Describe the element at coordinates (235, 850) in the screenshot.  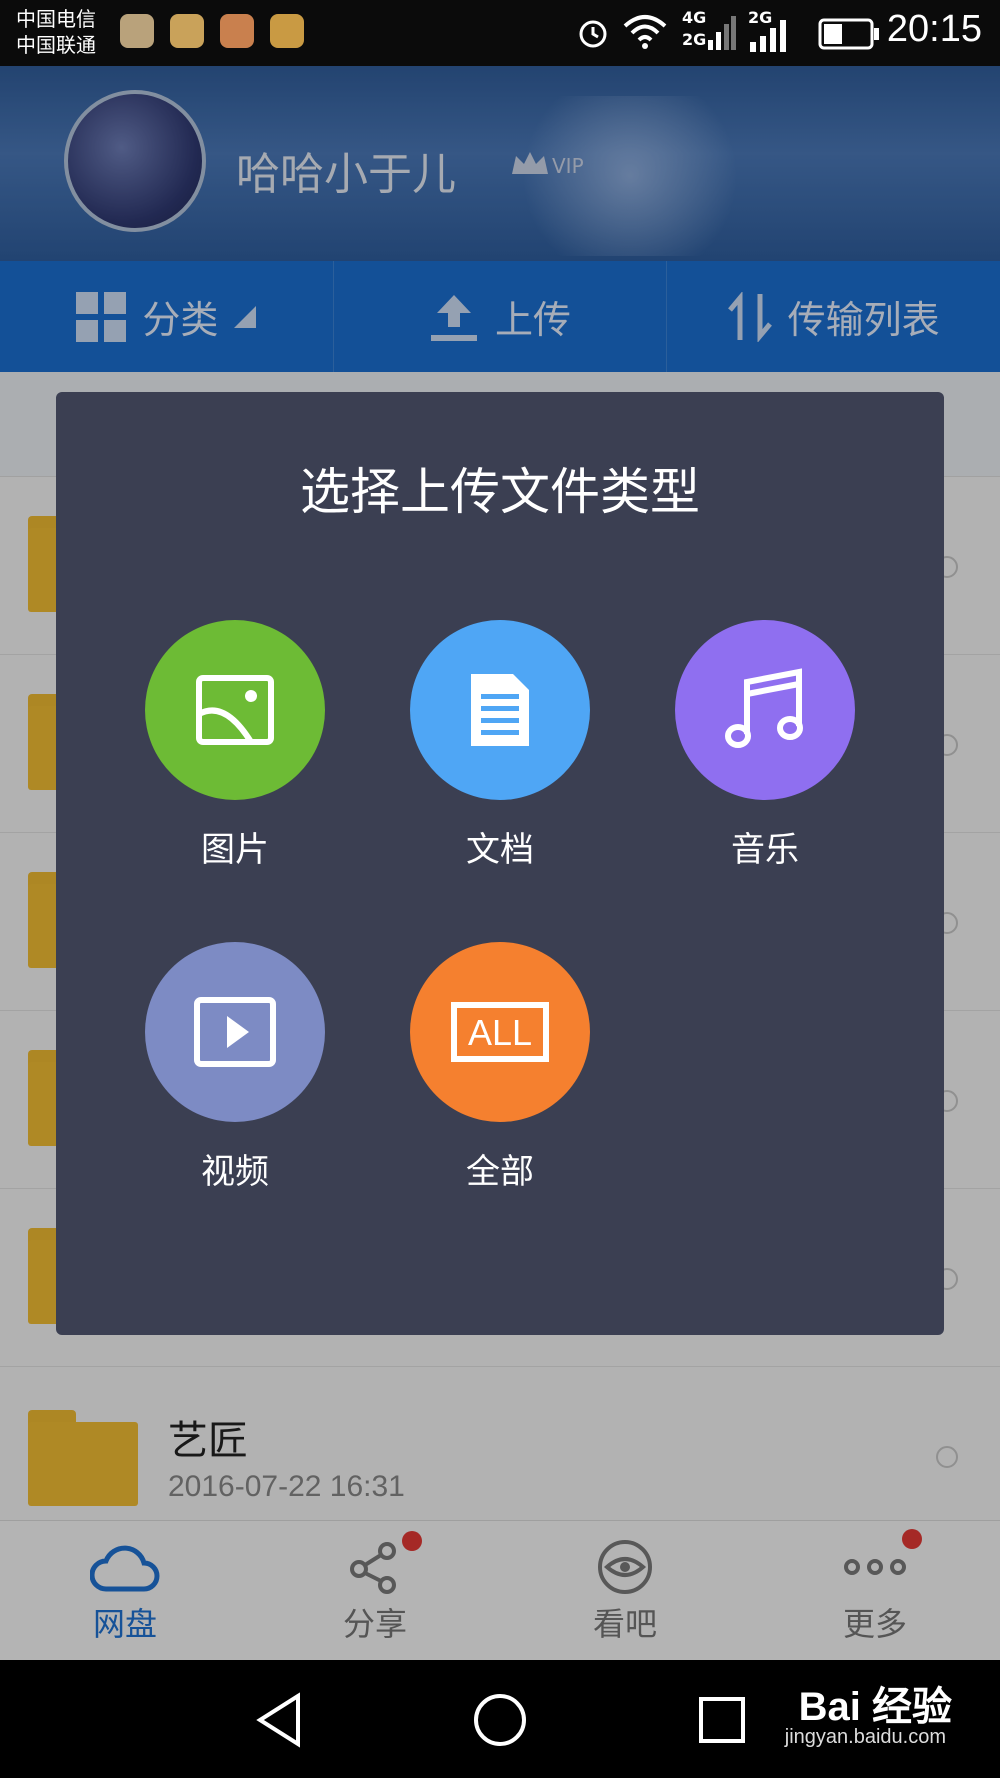
I see `image-option-label: 图片` at that location.